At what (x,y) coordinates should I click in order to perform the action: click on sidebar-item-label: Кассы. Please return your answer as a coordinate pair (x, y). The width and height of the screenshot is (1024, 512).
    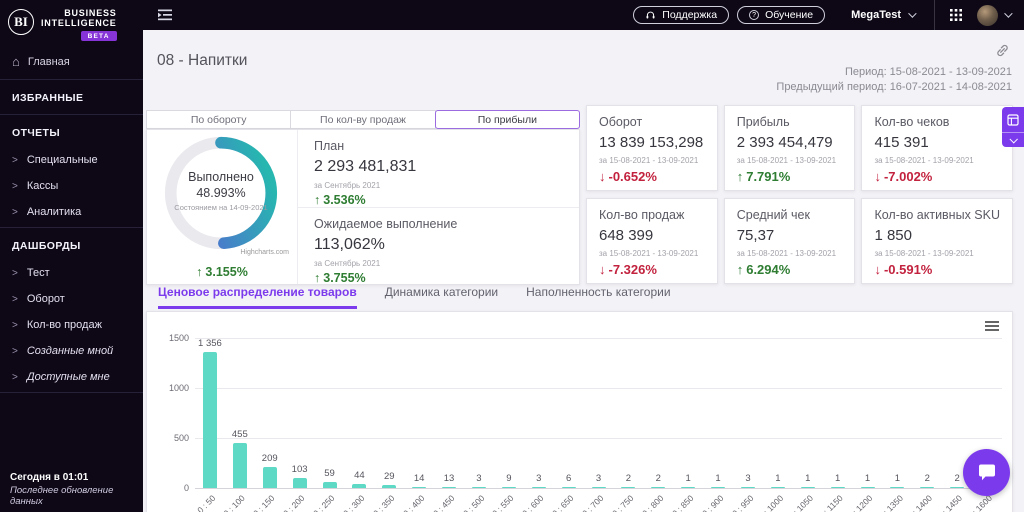
    Looking at the image, I should click on (42, 186).